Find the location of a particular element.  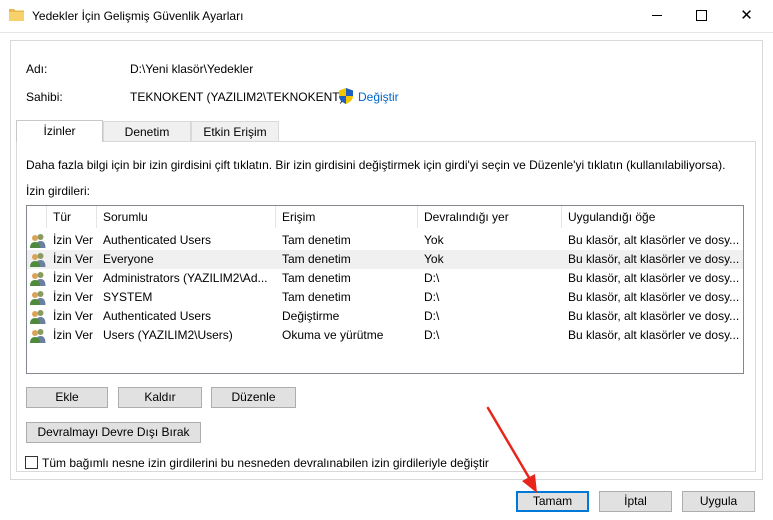

column-header-applies-to: Uygulandığı öğe is located at coordinates (652, 217).